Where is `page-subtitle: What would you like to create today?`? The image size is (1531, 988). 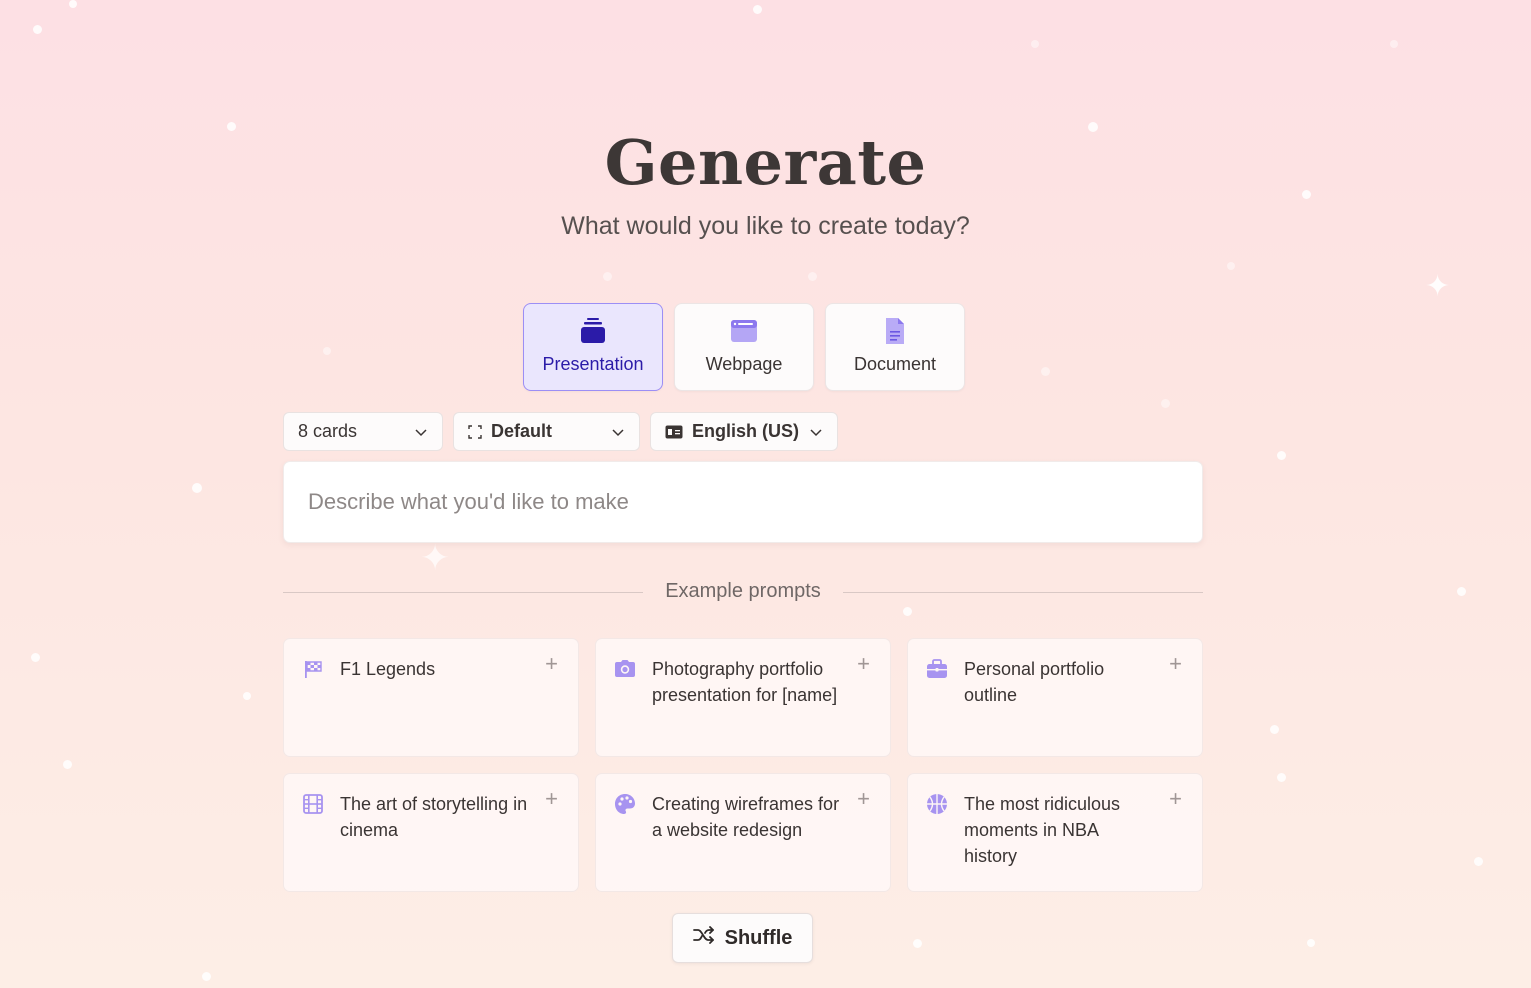
page-subtitle: What would you like to create today? is located at coordinates (765, 226).